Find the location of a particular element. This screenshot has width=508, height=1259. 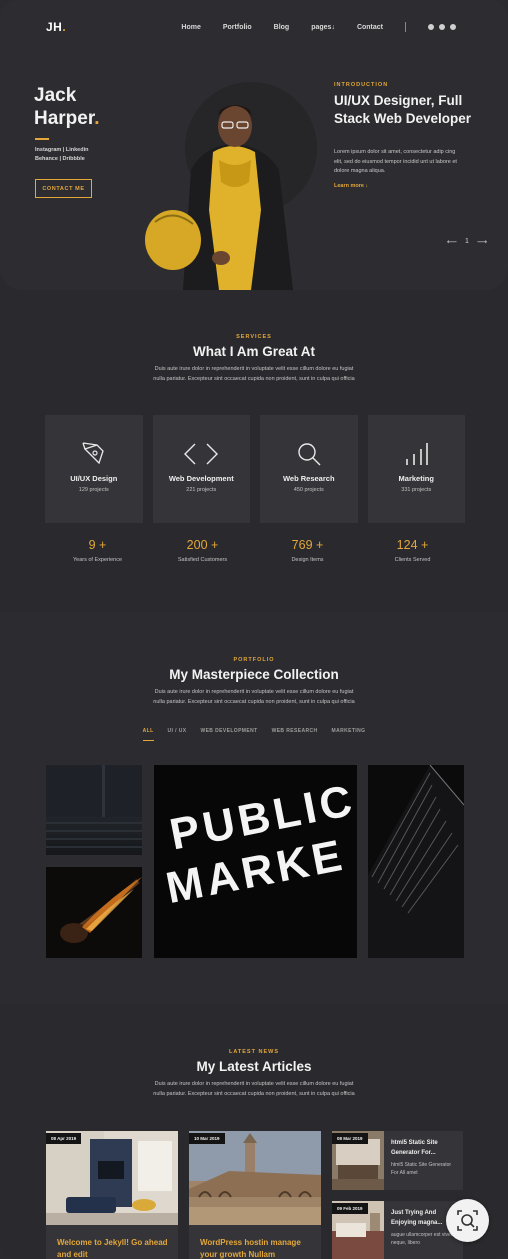

service-title: Web Research is located at coordinates (308, 478).